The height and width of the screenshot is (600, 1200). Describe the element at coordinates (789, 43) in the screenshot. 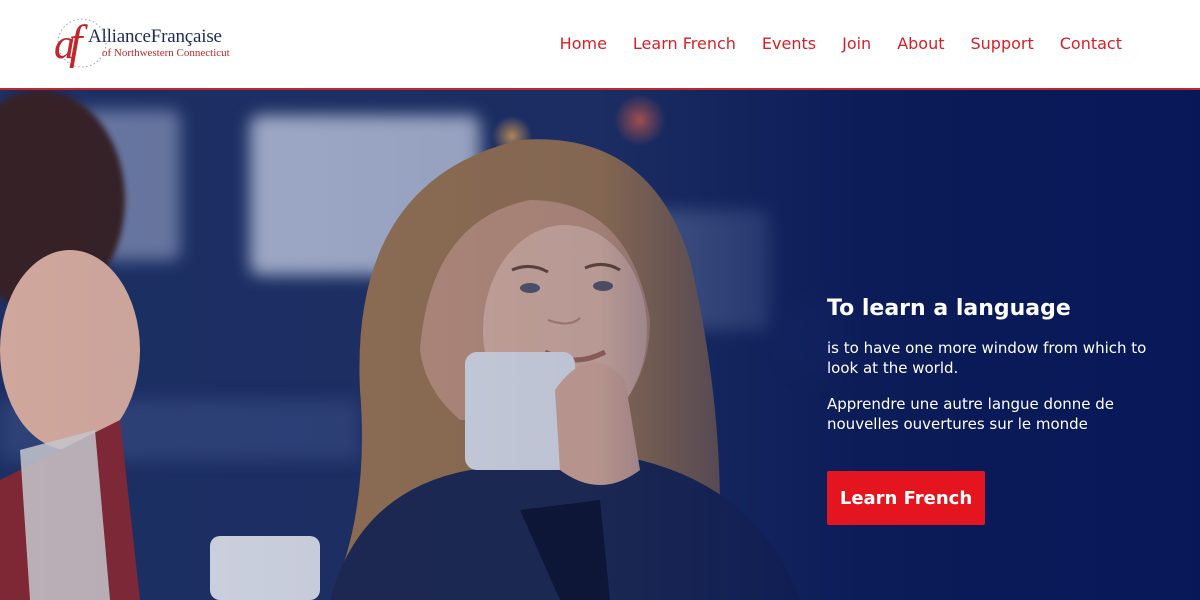

I see `nav-events: Events` at that location.